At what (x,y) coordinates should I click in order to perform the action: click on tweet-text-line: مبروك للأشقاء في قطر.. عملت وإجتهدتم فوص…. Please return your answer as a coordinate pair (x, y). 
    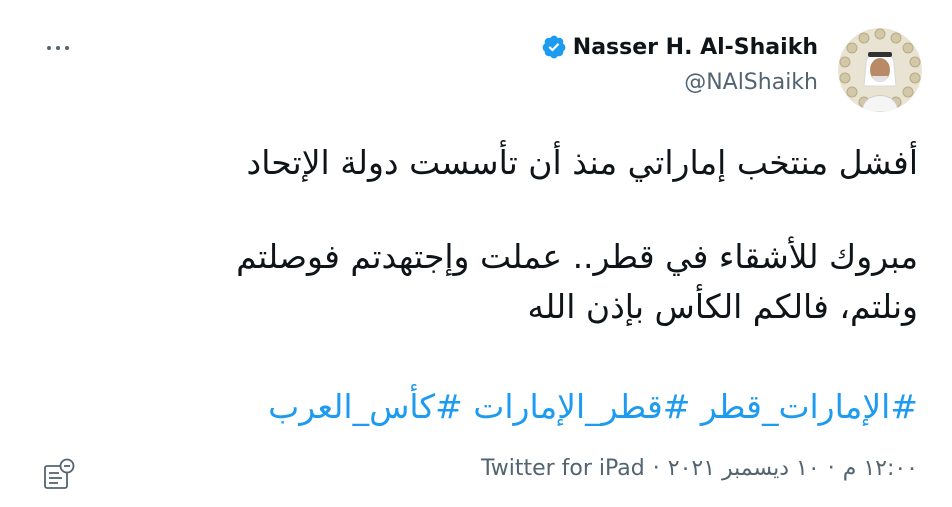
    Looking at the image, I should click on (577, 256).